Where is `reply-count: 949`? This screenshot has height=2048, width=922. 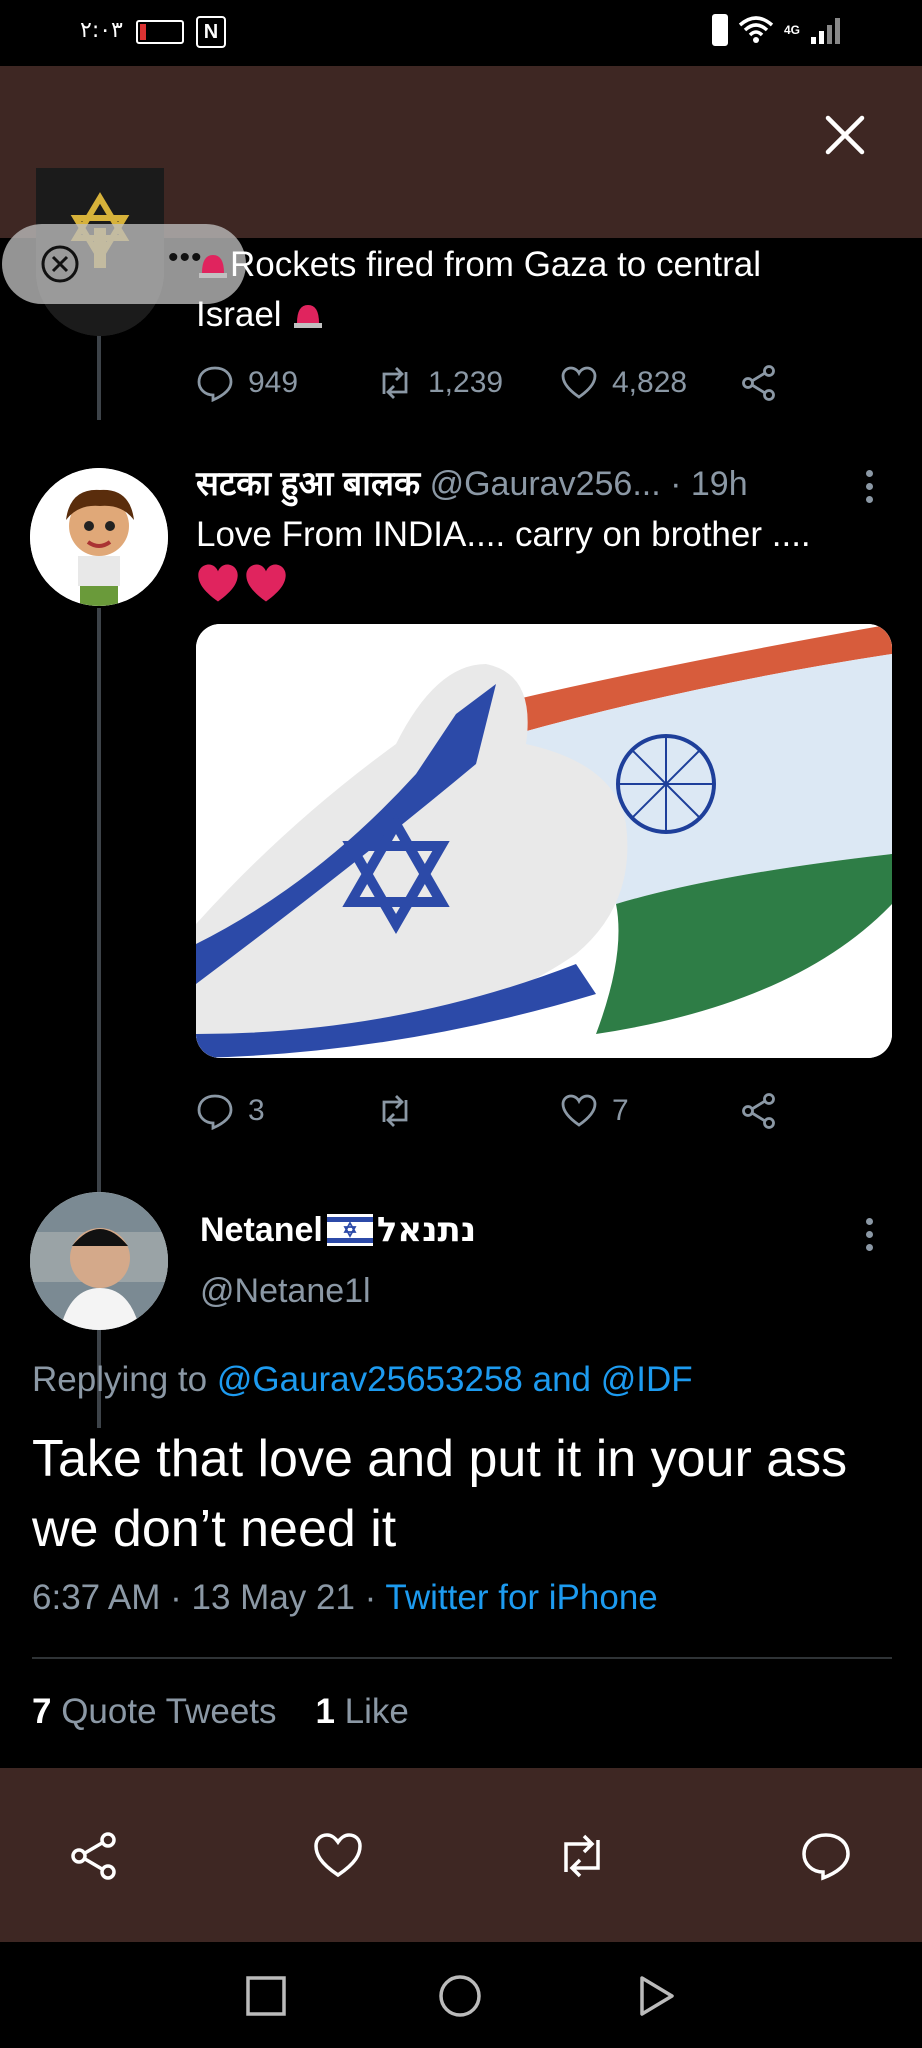
reply-count: 949 is located at coordinates (273, 382).